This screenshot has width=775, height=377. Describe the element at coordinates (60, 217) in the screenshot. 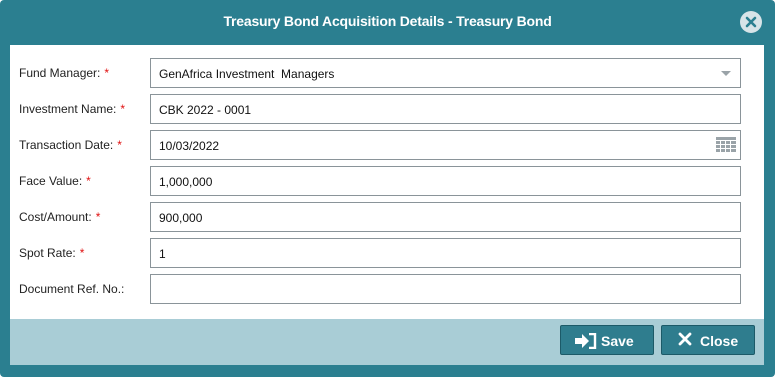

I see `cost-amount-label: Cost/Amount: *` at that location.